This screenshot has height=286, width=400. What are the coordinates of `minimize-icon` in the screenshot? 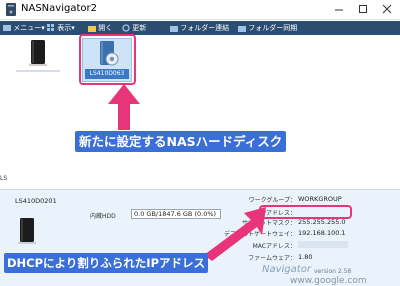 It's located at (339, 10).